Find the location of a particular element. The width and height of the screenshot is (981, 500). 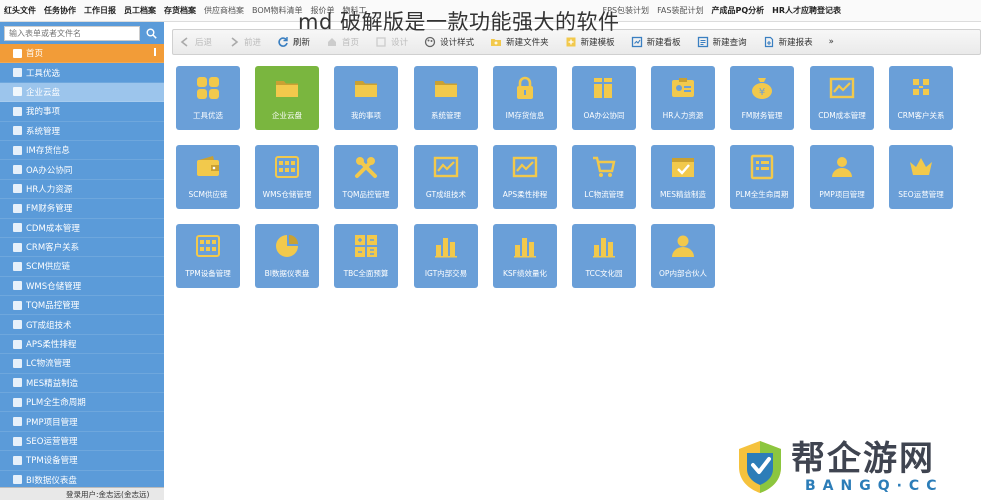

sidebar-item: SCM供应链 is located at coordinates (82, 267).